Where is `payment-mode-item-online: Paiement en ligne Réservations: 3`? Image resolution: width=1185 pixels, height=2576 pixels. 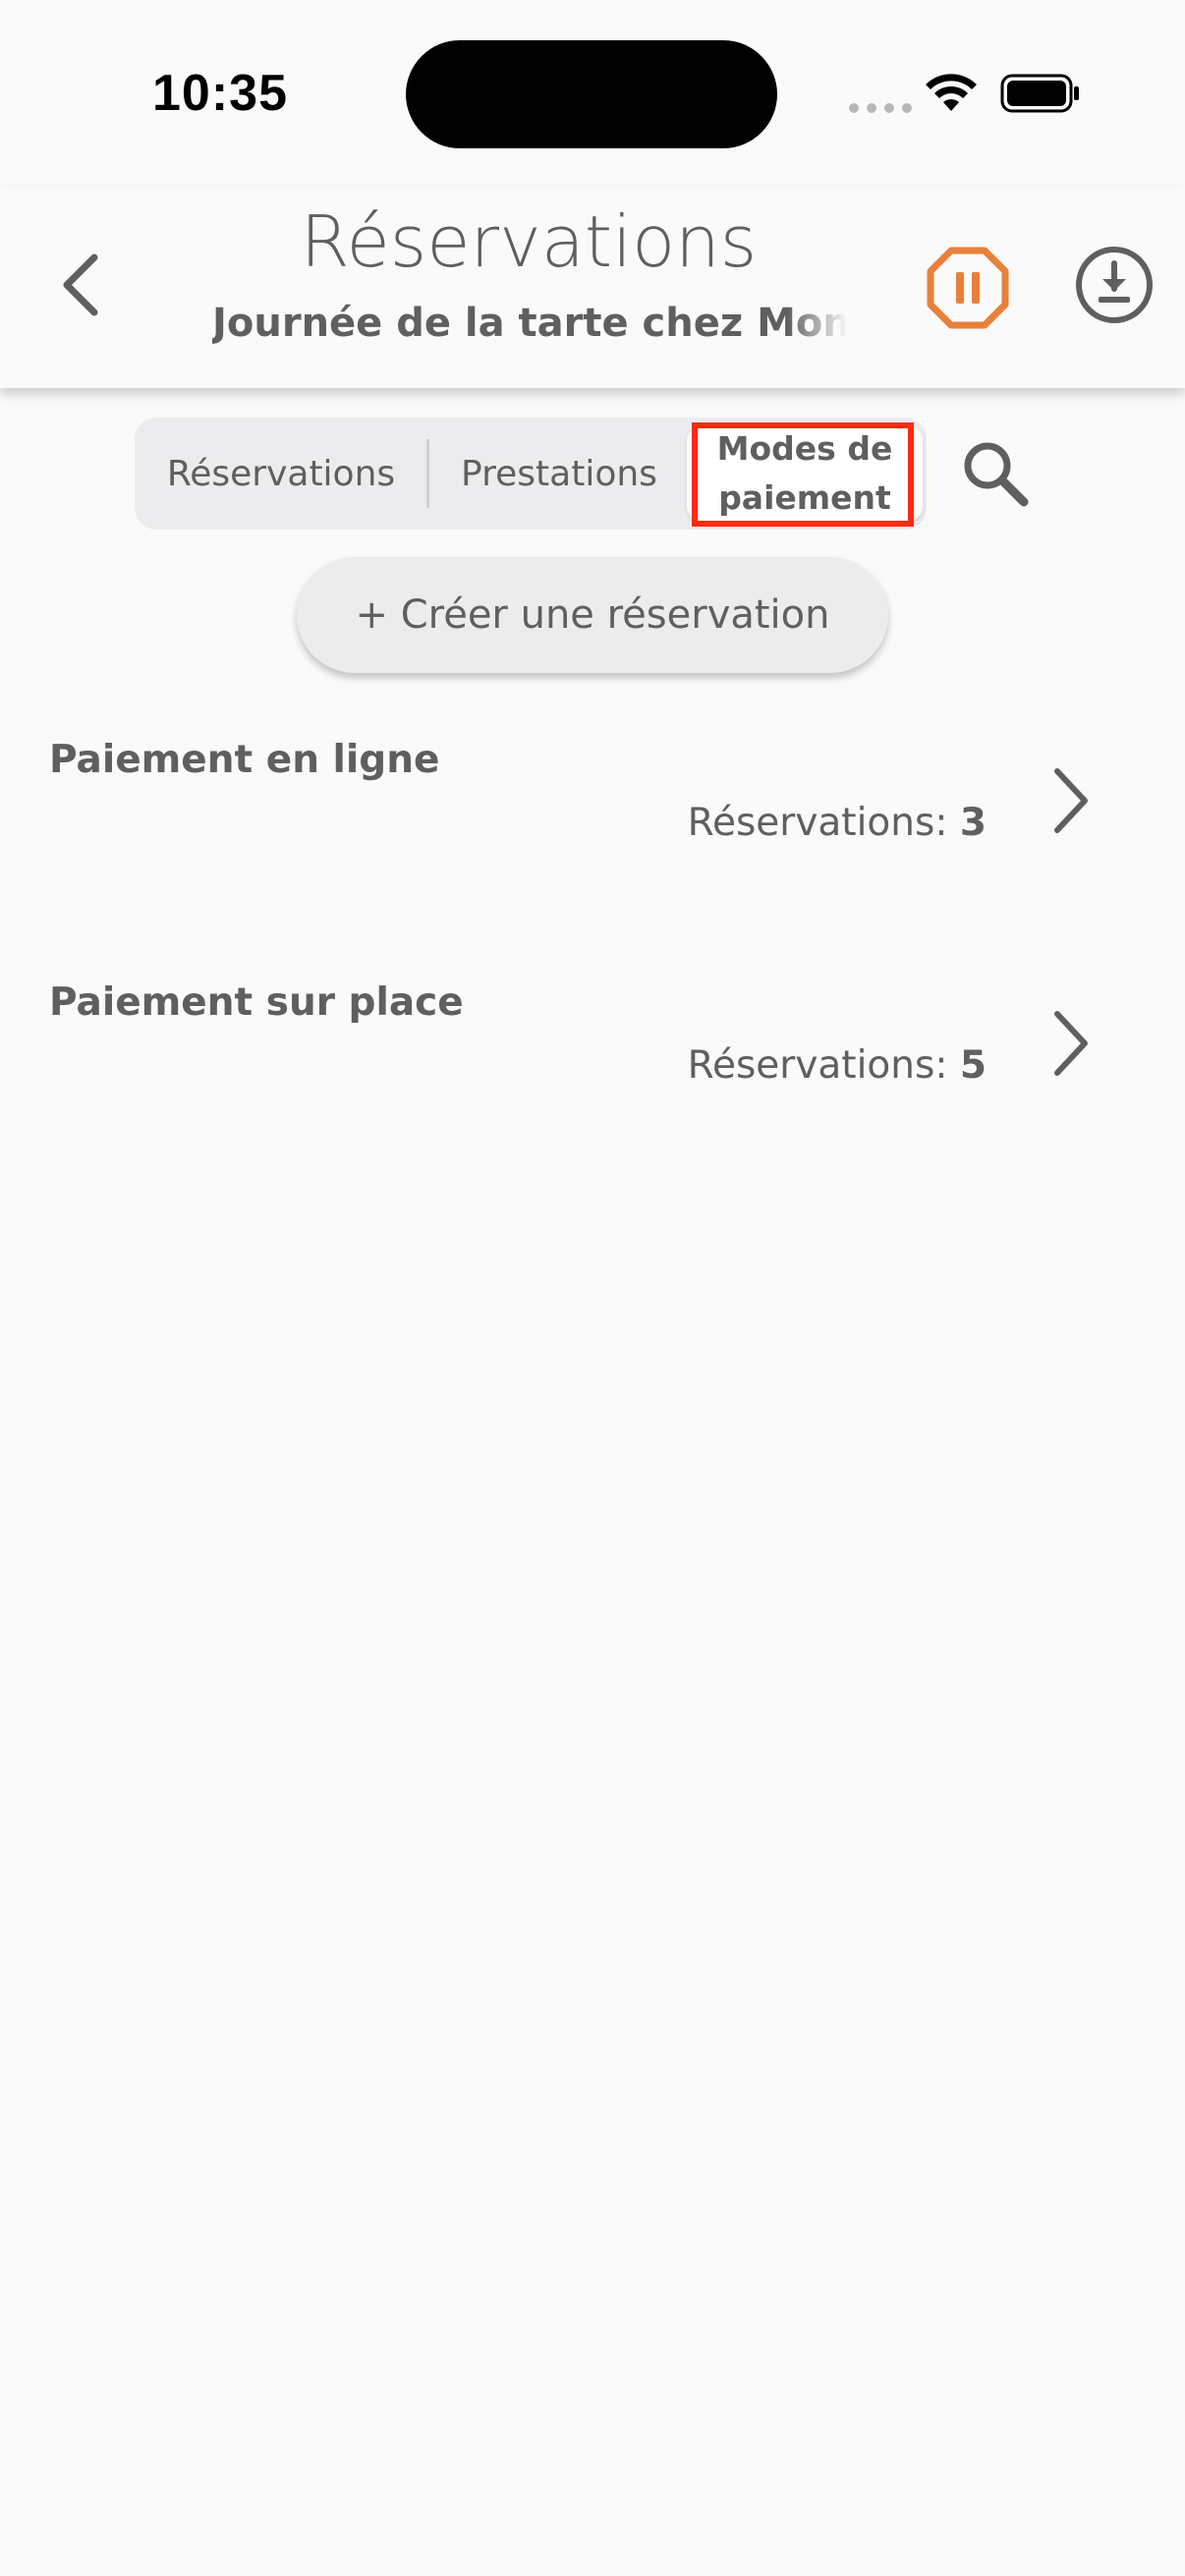 payment-mode-item-online: Paiement en ligne Réservations: 3 is located at coordinates (592, 820).